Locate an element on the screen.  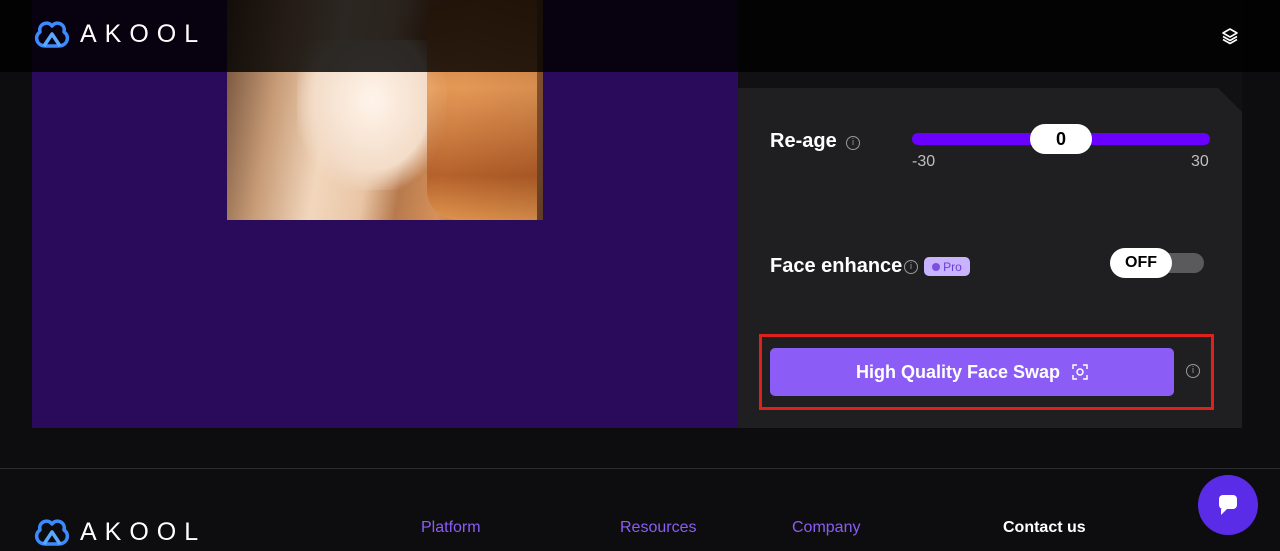
footer-link-platform: Platform is located at coordinates (451, 528).